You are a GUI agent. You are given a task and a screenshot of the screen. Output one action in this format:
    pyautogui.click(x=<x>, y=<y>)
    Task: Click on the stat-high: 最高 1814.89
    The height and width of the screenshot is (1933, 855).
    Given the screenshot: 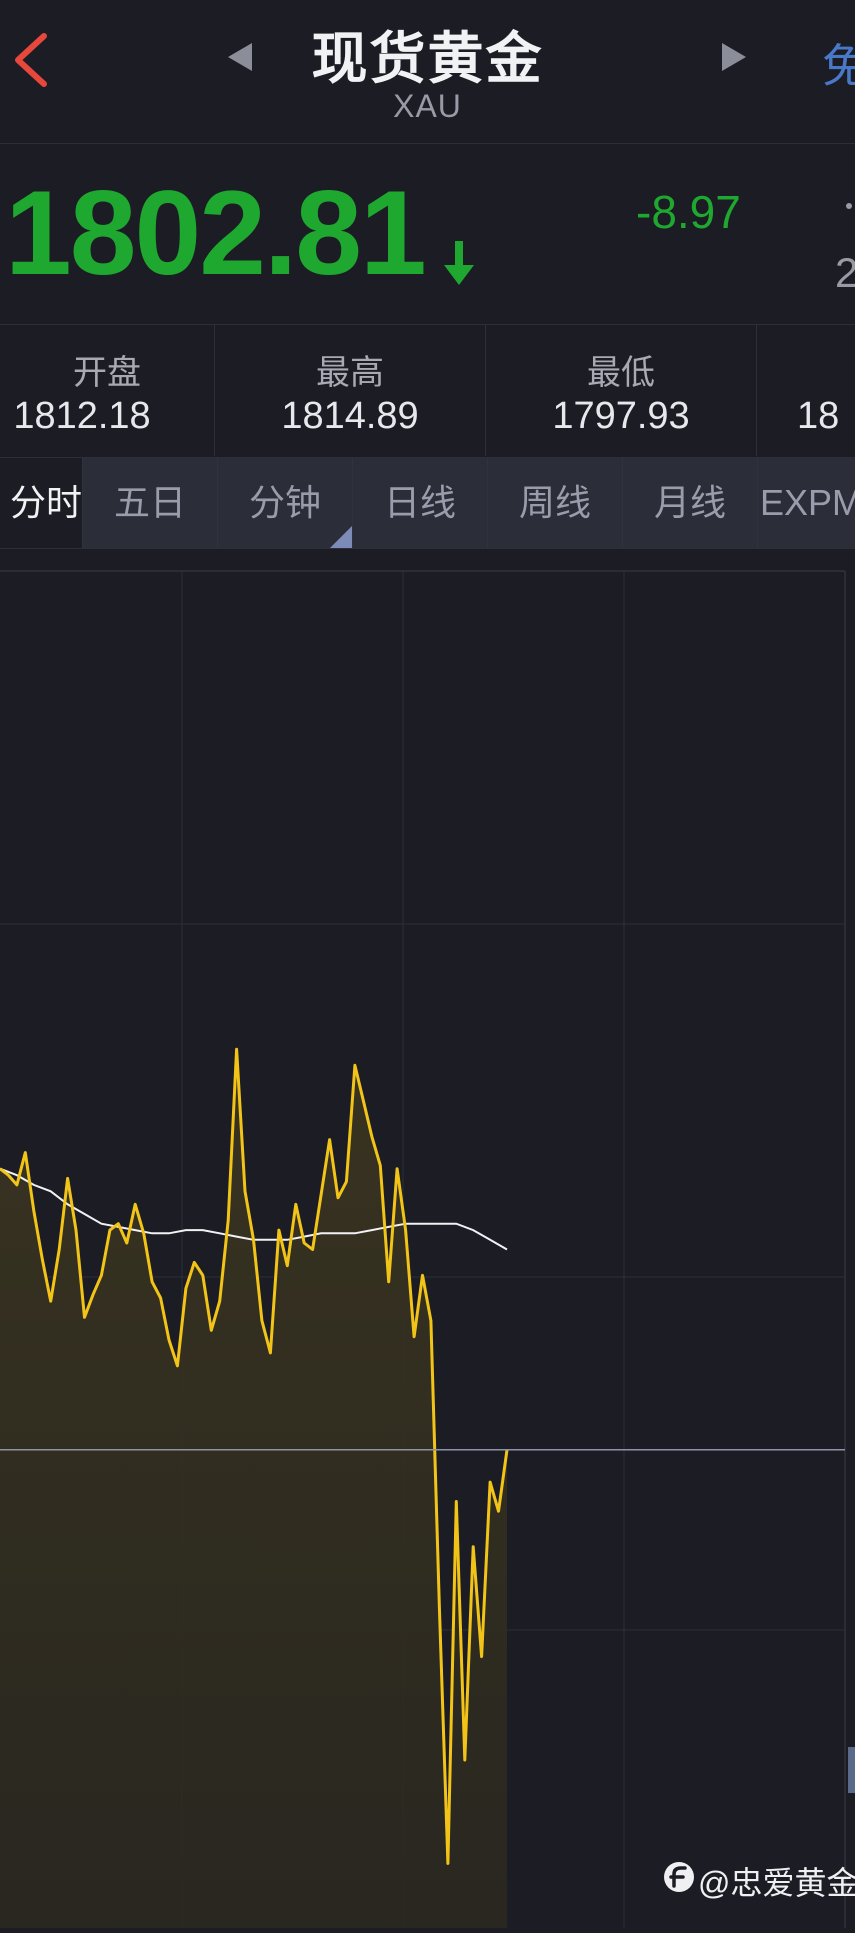 What is the action you would take?
    pyautogui.click(x=350, y=390)
    